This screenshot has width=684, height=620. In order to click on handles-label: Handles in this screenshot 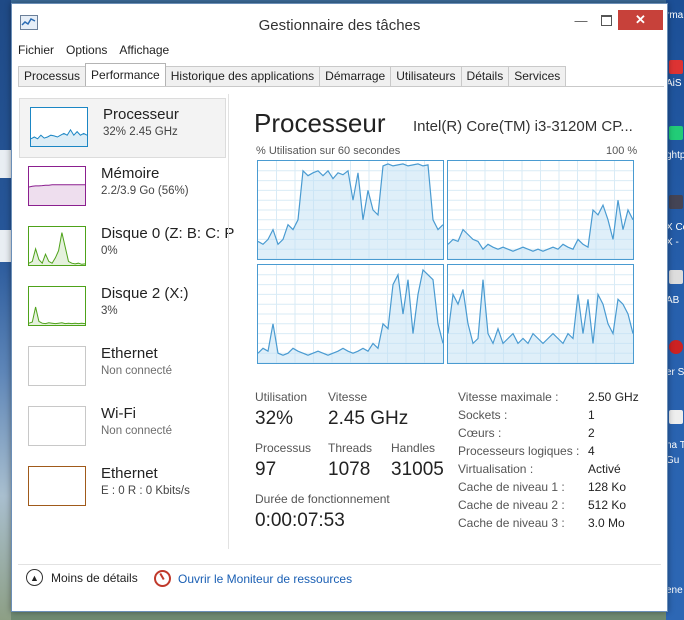, I will do `click(413, 448)`.